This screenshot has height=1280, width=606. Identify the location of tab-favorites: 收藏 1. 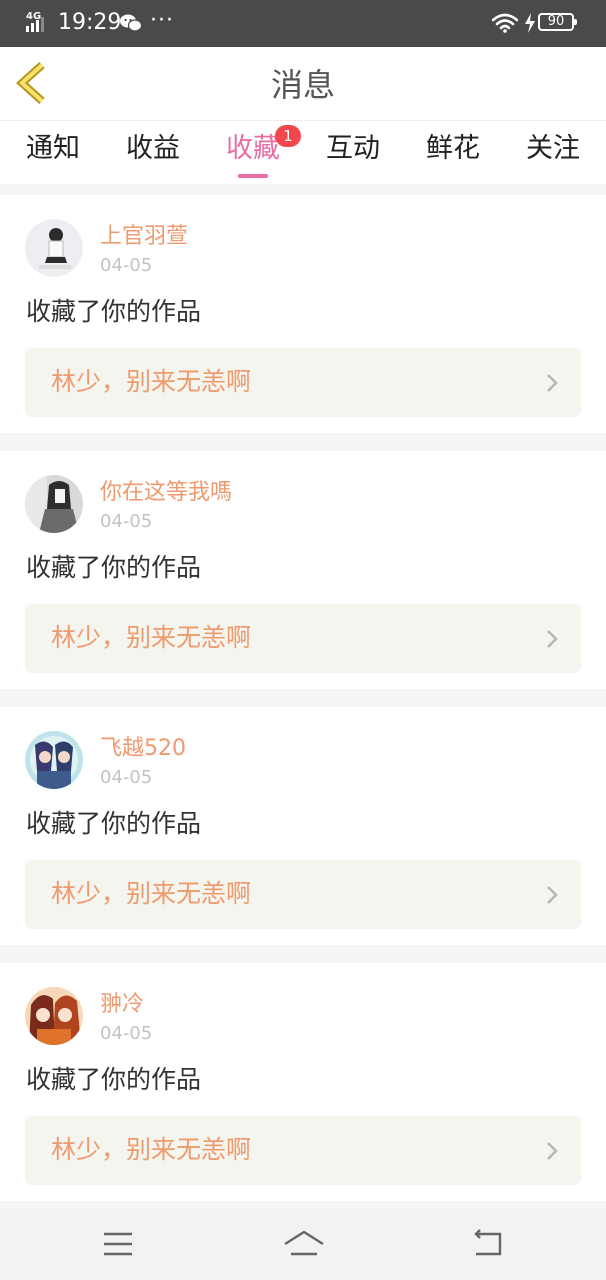
(253, 151).